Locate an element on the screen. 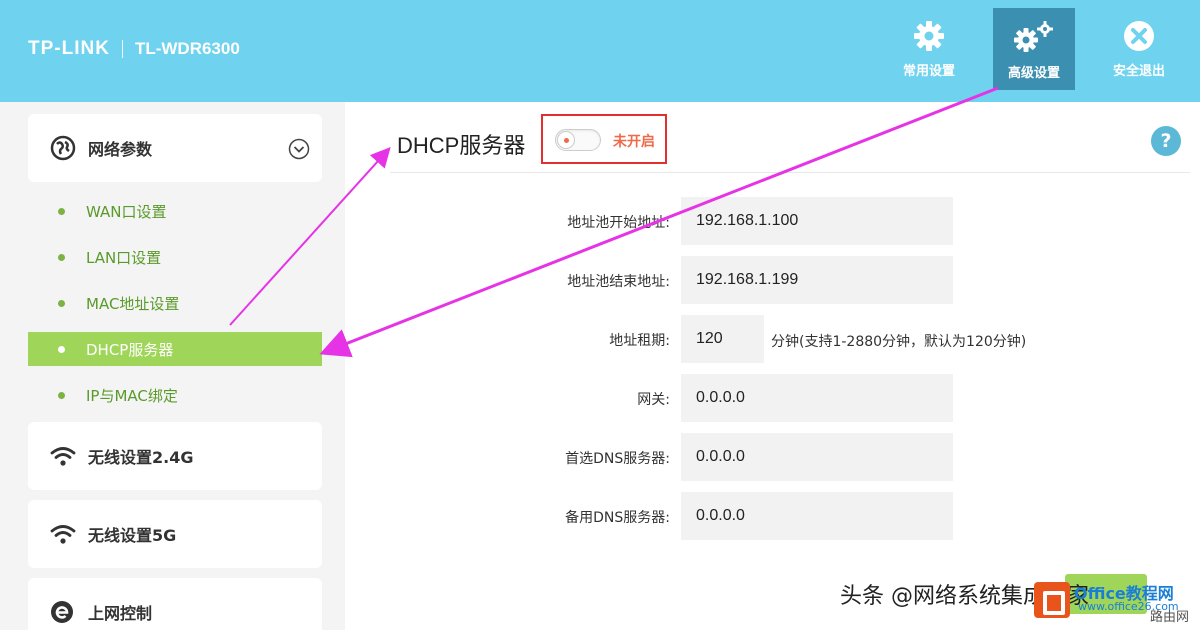 This screenshot has width=1200, height=630. corner-watermark: 路由网 is located at coordinates (1170, 617).